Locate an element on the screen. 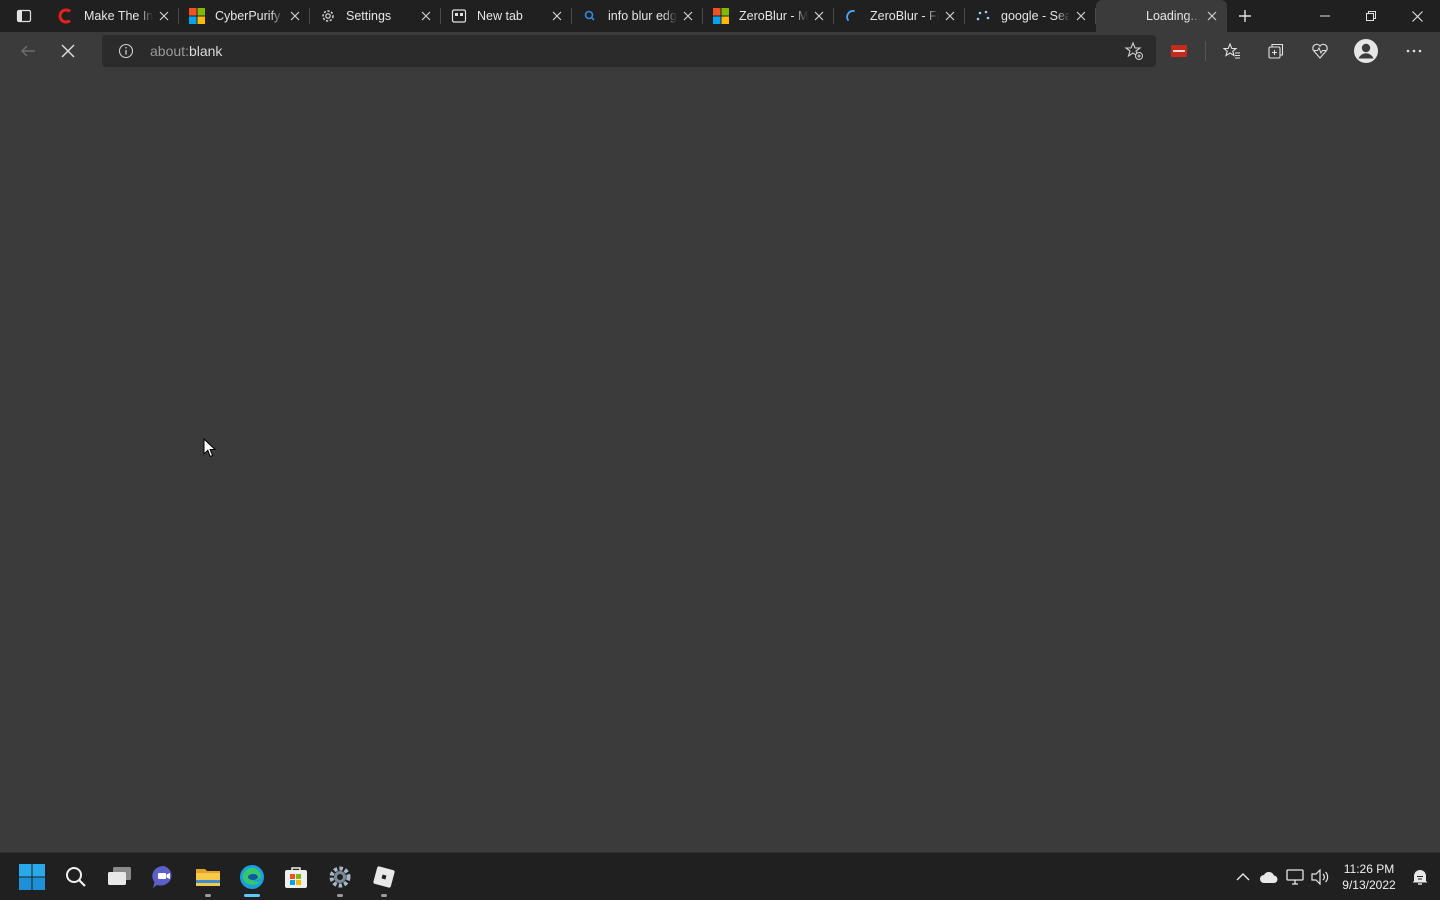 The height and width of the screenshot is (900, 1440). settings-more-button is located at coordinates (1414, 51).